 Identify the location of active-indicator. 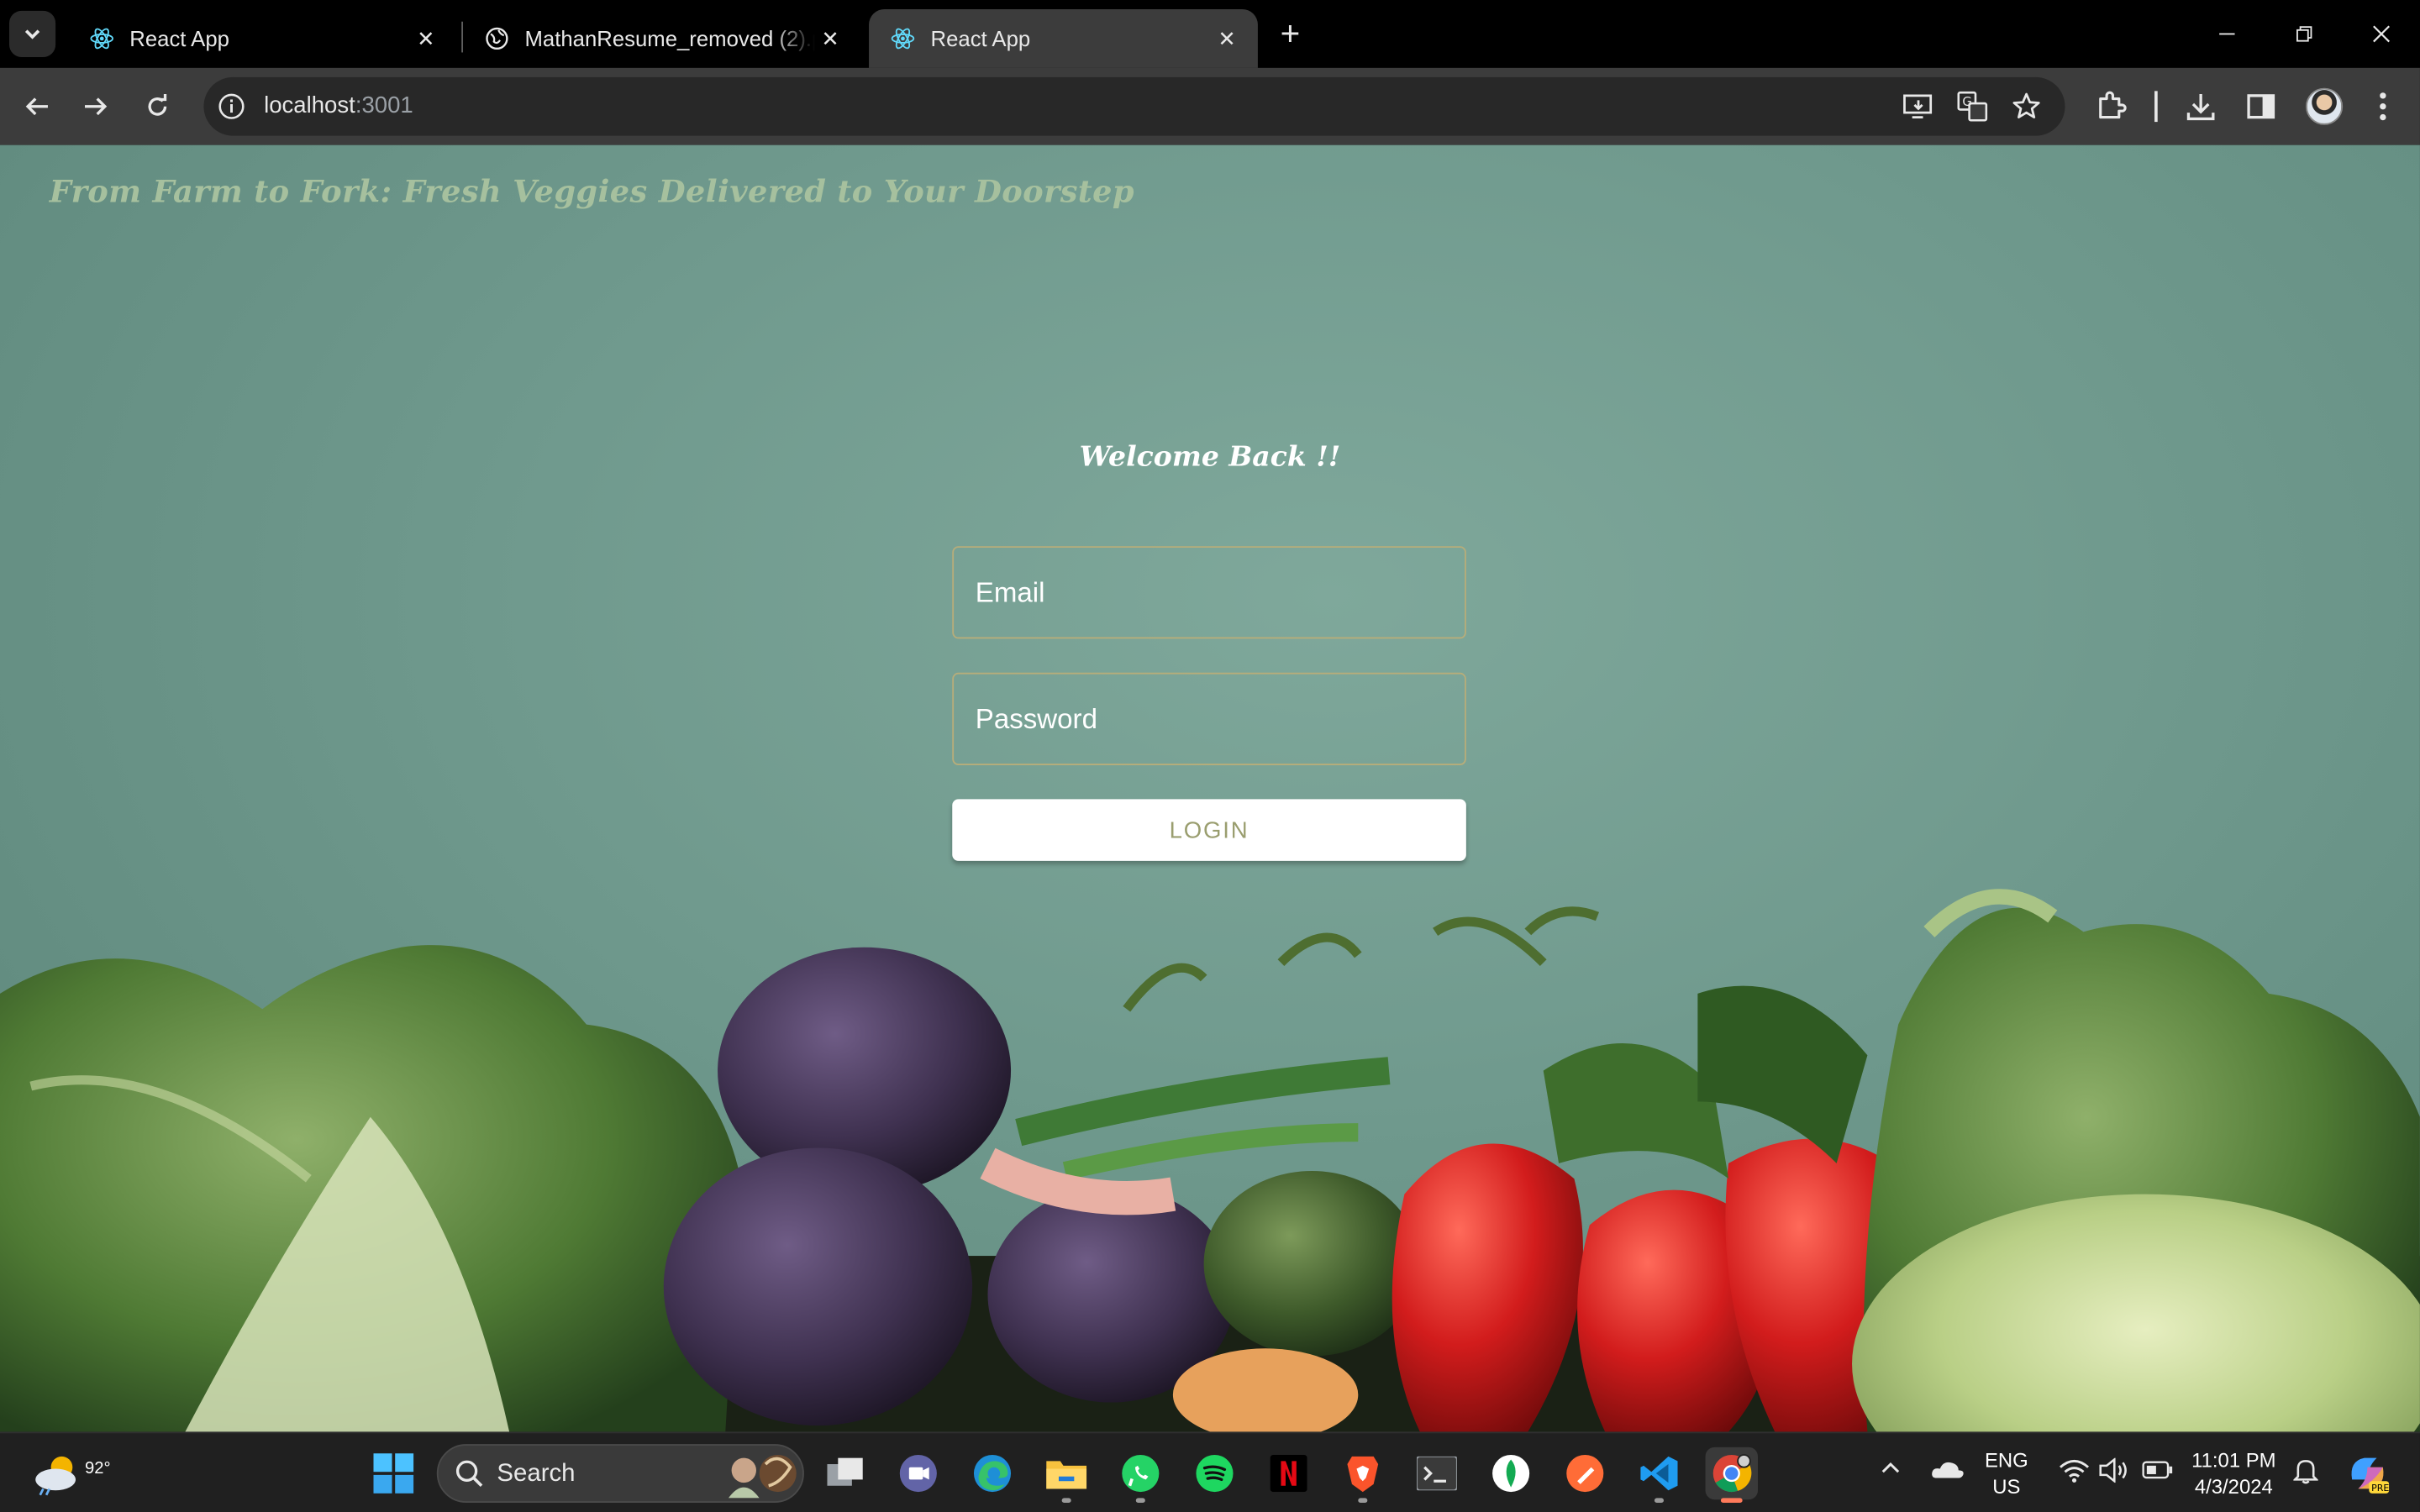
(1732, 1500).